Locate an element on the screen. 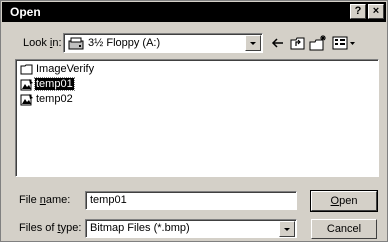 The height and width of the screenshot is (242, 388). file-name: ImageVerify is located at coordinates (65, 69).